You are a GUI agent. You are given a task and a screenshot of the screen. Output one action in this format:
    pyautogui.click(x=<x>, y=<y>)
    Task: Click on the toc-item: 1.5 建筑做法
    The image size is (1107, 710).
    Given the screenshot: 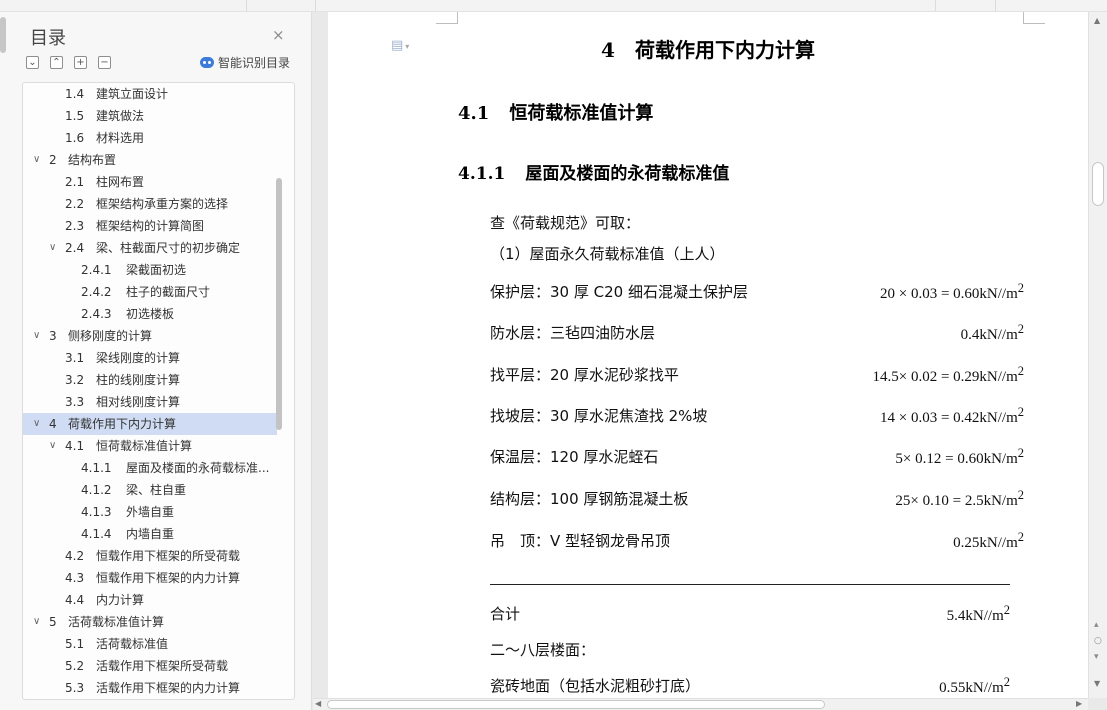 What is the action you would take?
    pyautogui.click(x=150, y=116)
    